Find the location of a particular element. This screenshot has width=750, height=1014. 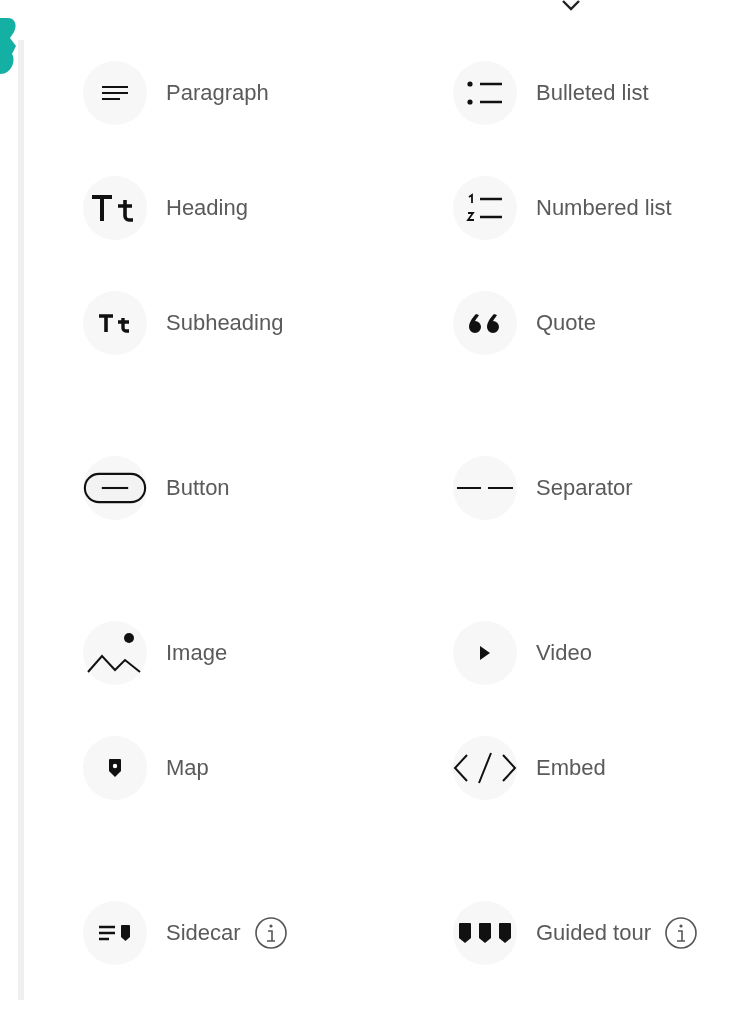

block-option: Bulleted list is located at coordinates (593, 92).